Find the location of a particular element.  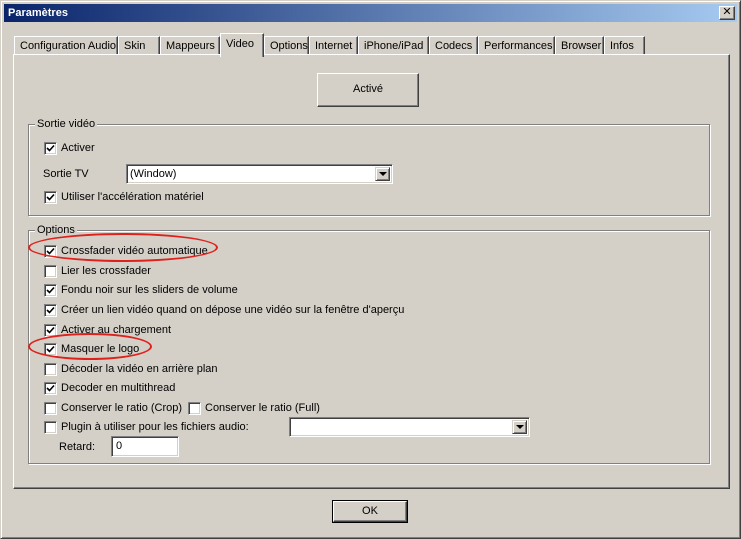

options-legend: Options is located at coordinates (56, 230).